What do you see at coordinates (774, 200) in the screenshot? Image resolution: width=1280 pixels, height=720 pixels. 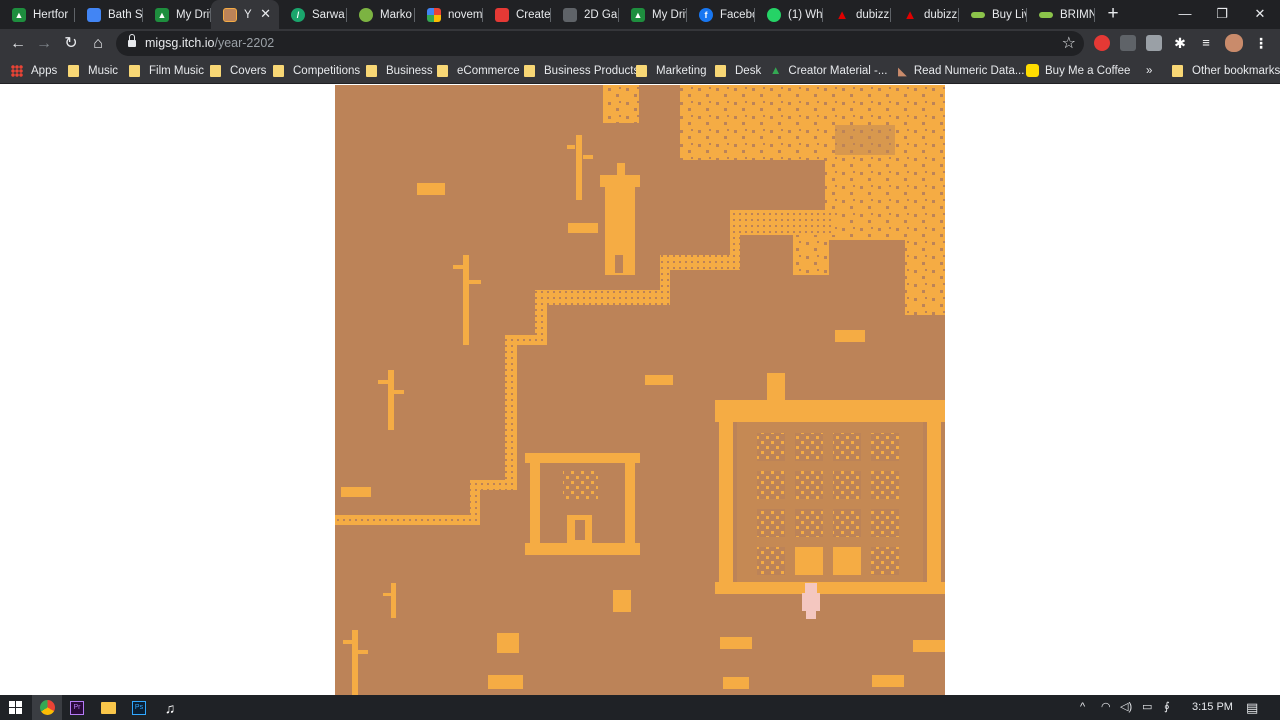 I see `forest-canopy` at bounding box center [774, 200].